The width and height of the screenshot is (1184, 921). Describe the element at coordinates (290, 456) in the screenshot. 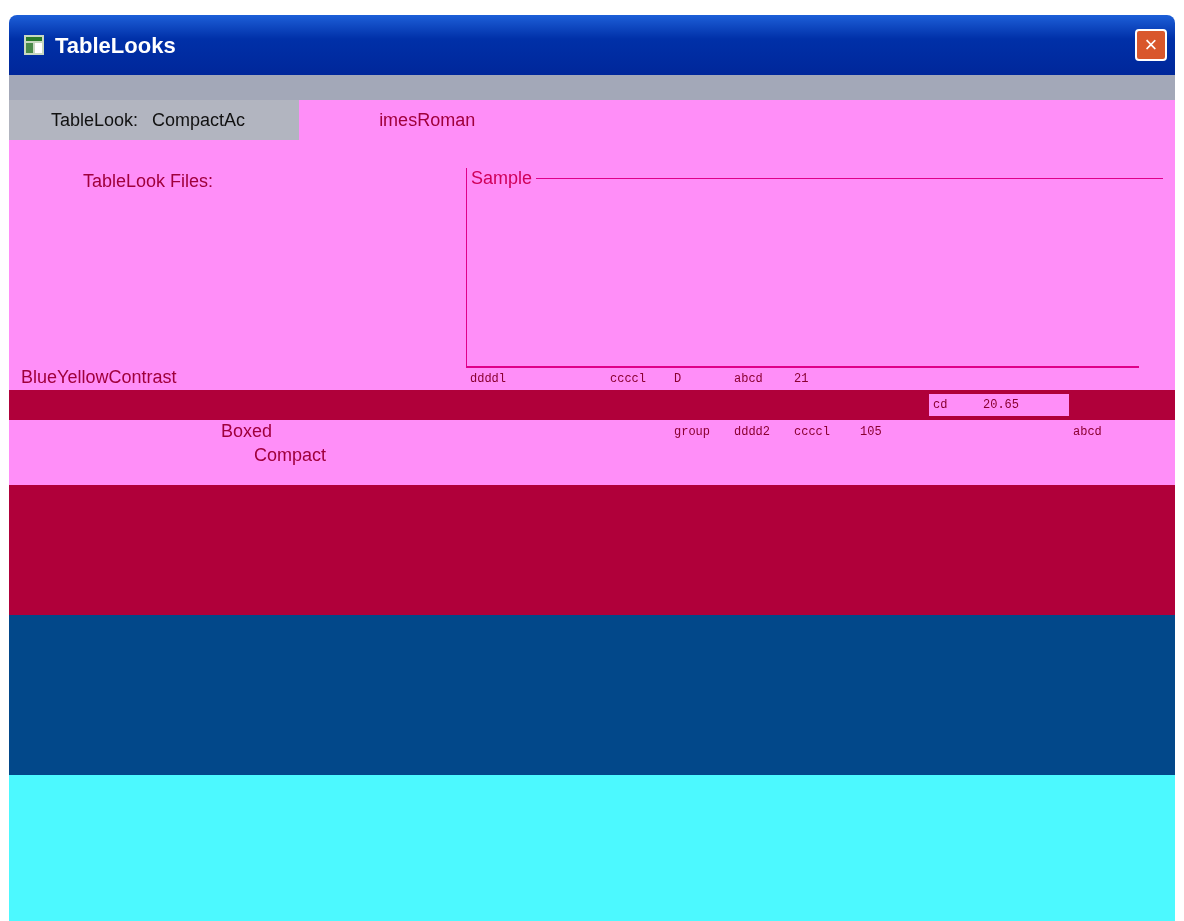

I see `file-list-item: Compact` at that location.